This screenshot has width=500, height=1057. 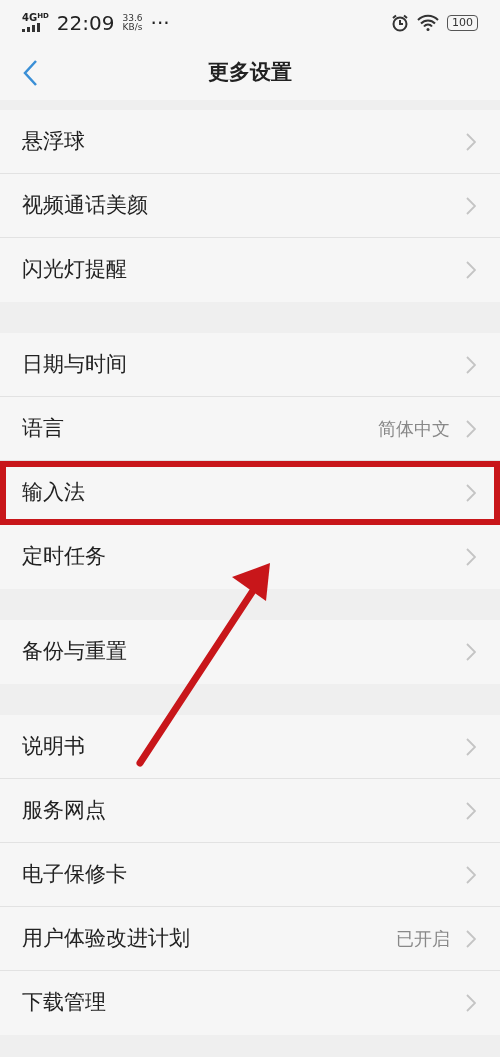 I want to click on settings-row: 悬浮球, so click(x=250, y=142).